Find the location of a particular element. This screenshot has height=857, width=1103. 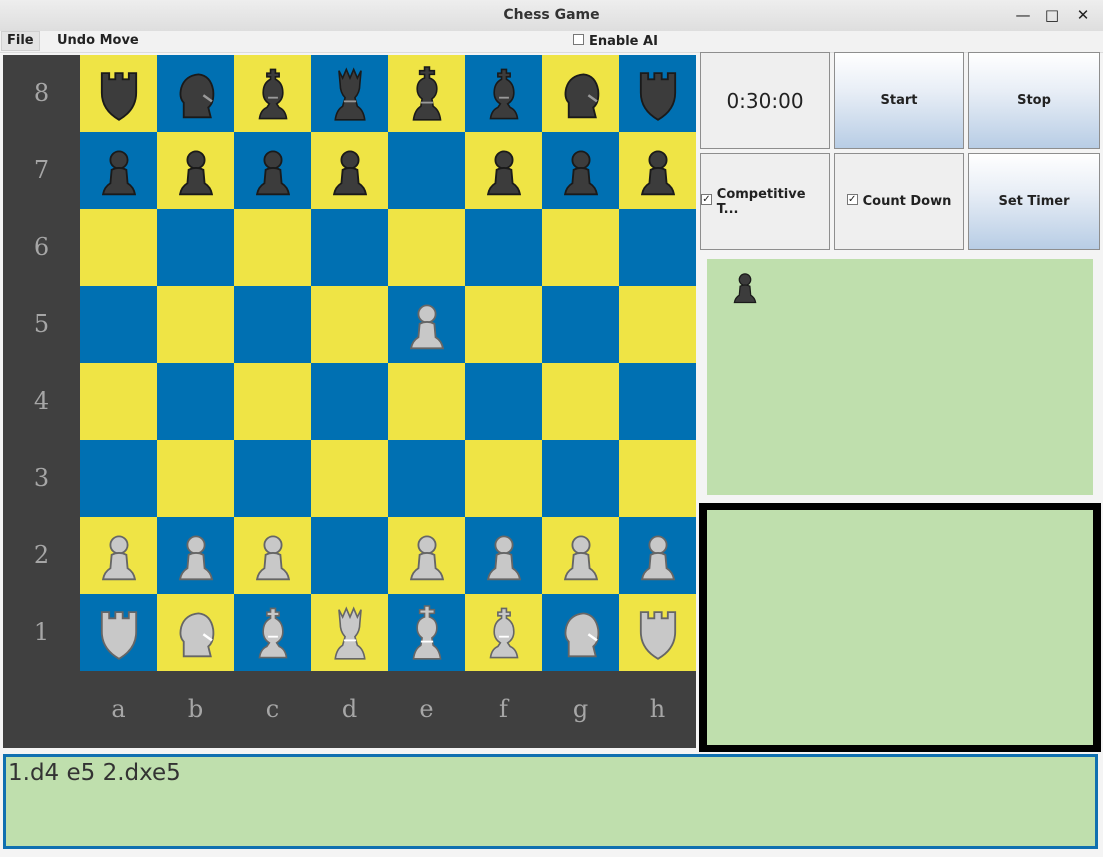

square-d5 is located at coordinates (349, 324).